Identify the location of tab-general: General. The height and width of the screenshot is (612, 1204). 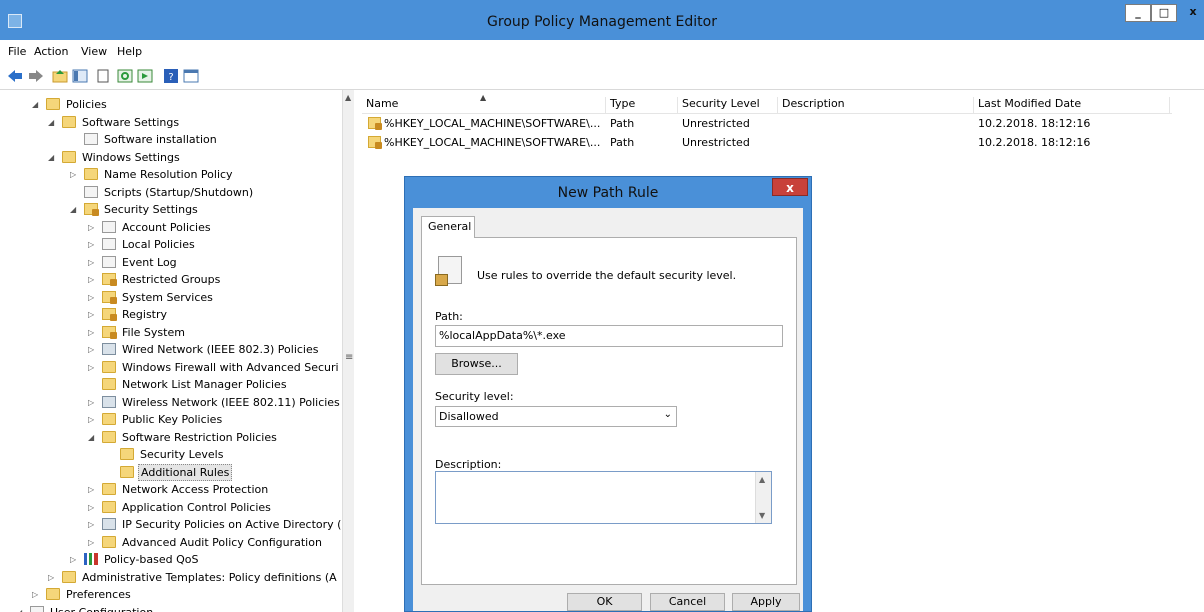
(448, 227).